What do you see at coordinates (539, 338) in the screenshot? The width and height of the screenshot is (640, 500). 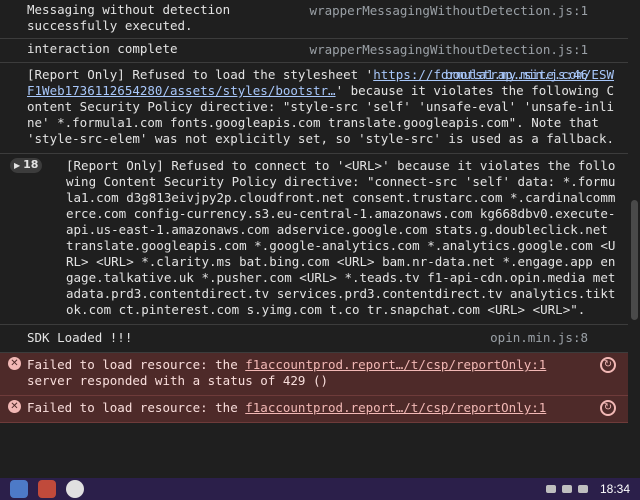 I see `message-source-link: opin.min.js:8` at bounding box center [539, 338].